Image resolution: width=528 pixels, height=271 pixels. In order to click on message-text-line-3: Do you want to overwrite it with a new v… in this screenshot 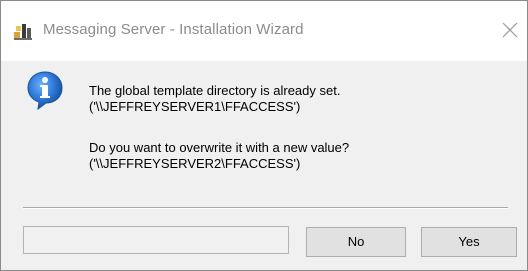, I will do `click(219, 147)`.